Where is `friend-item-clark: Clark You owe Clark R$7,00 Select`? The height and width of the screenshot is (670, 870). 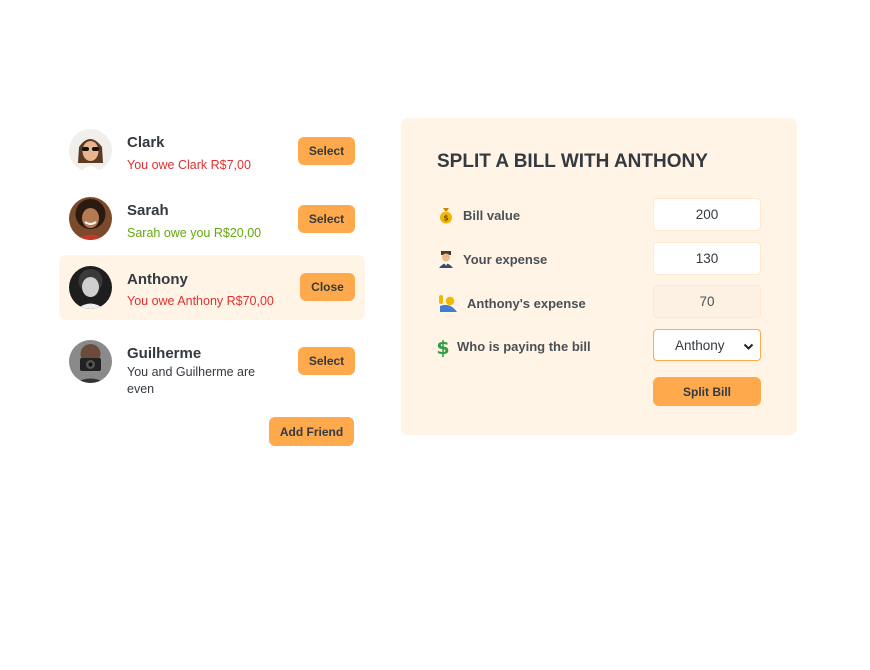 friend-item-clark: Clark You owe Clark R$7,00 Select is located at coordinates (212, 152).